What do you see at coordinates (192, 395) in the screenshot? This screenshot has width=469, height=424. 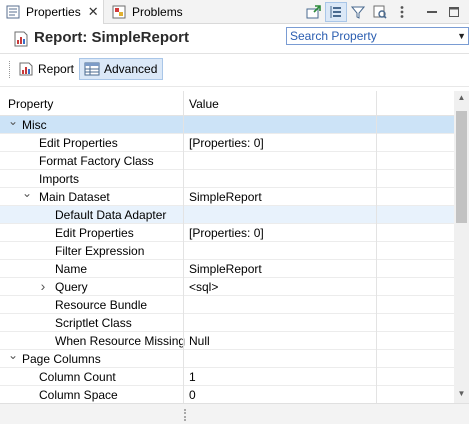 I see `property-value: 0` at bounding box center [192, 395].